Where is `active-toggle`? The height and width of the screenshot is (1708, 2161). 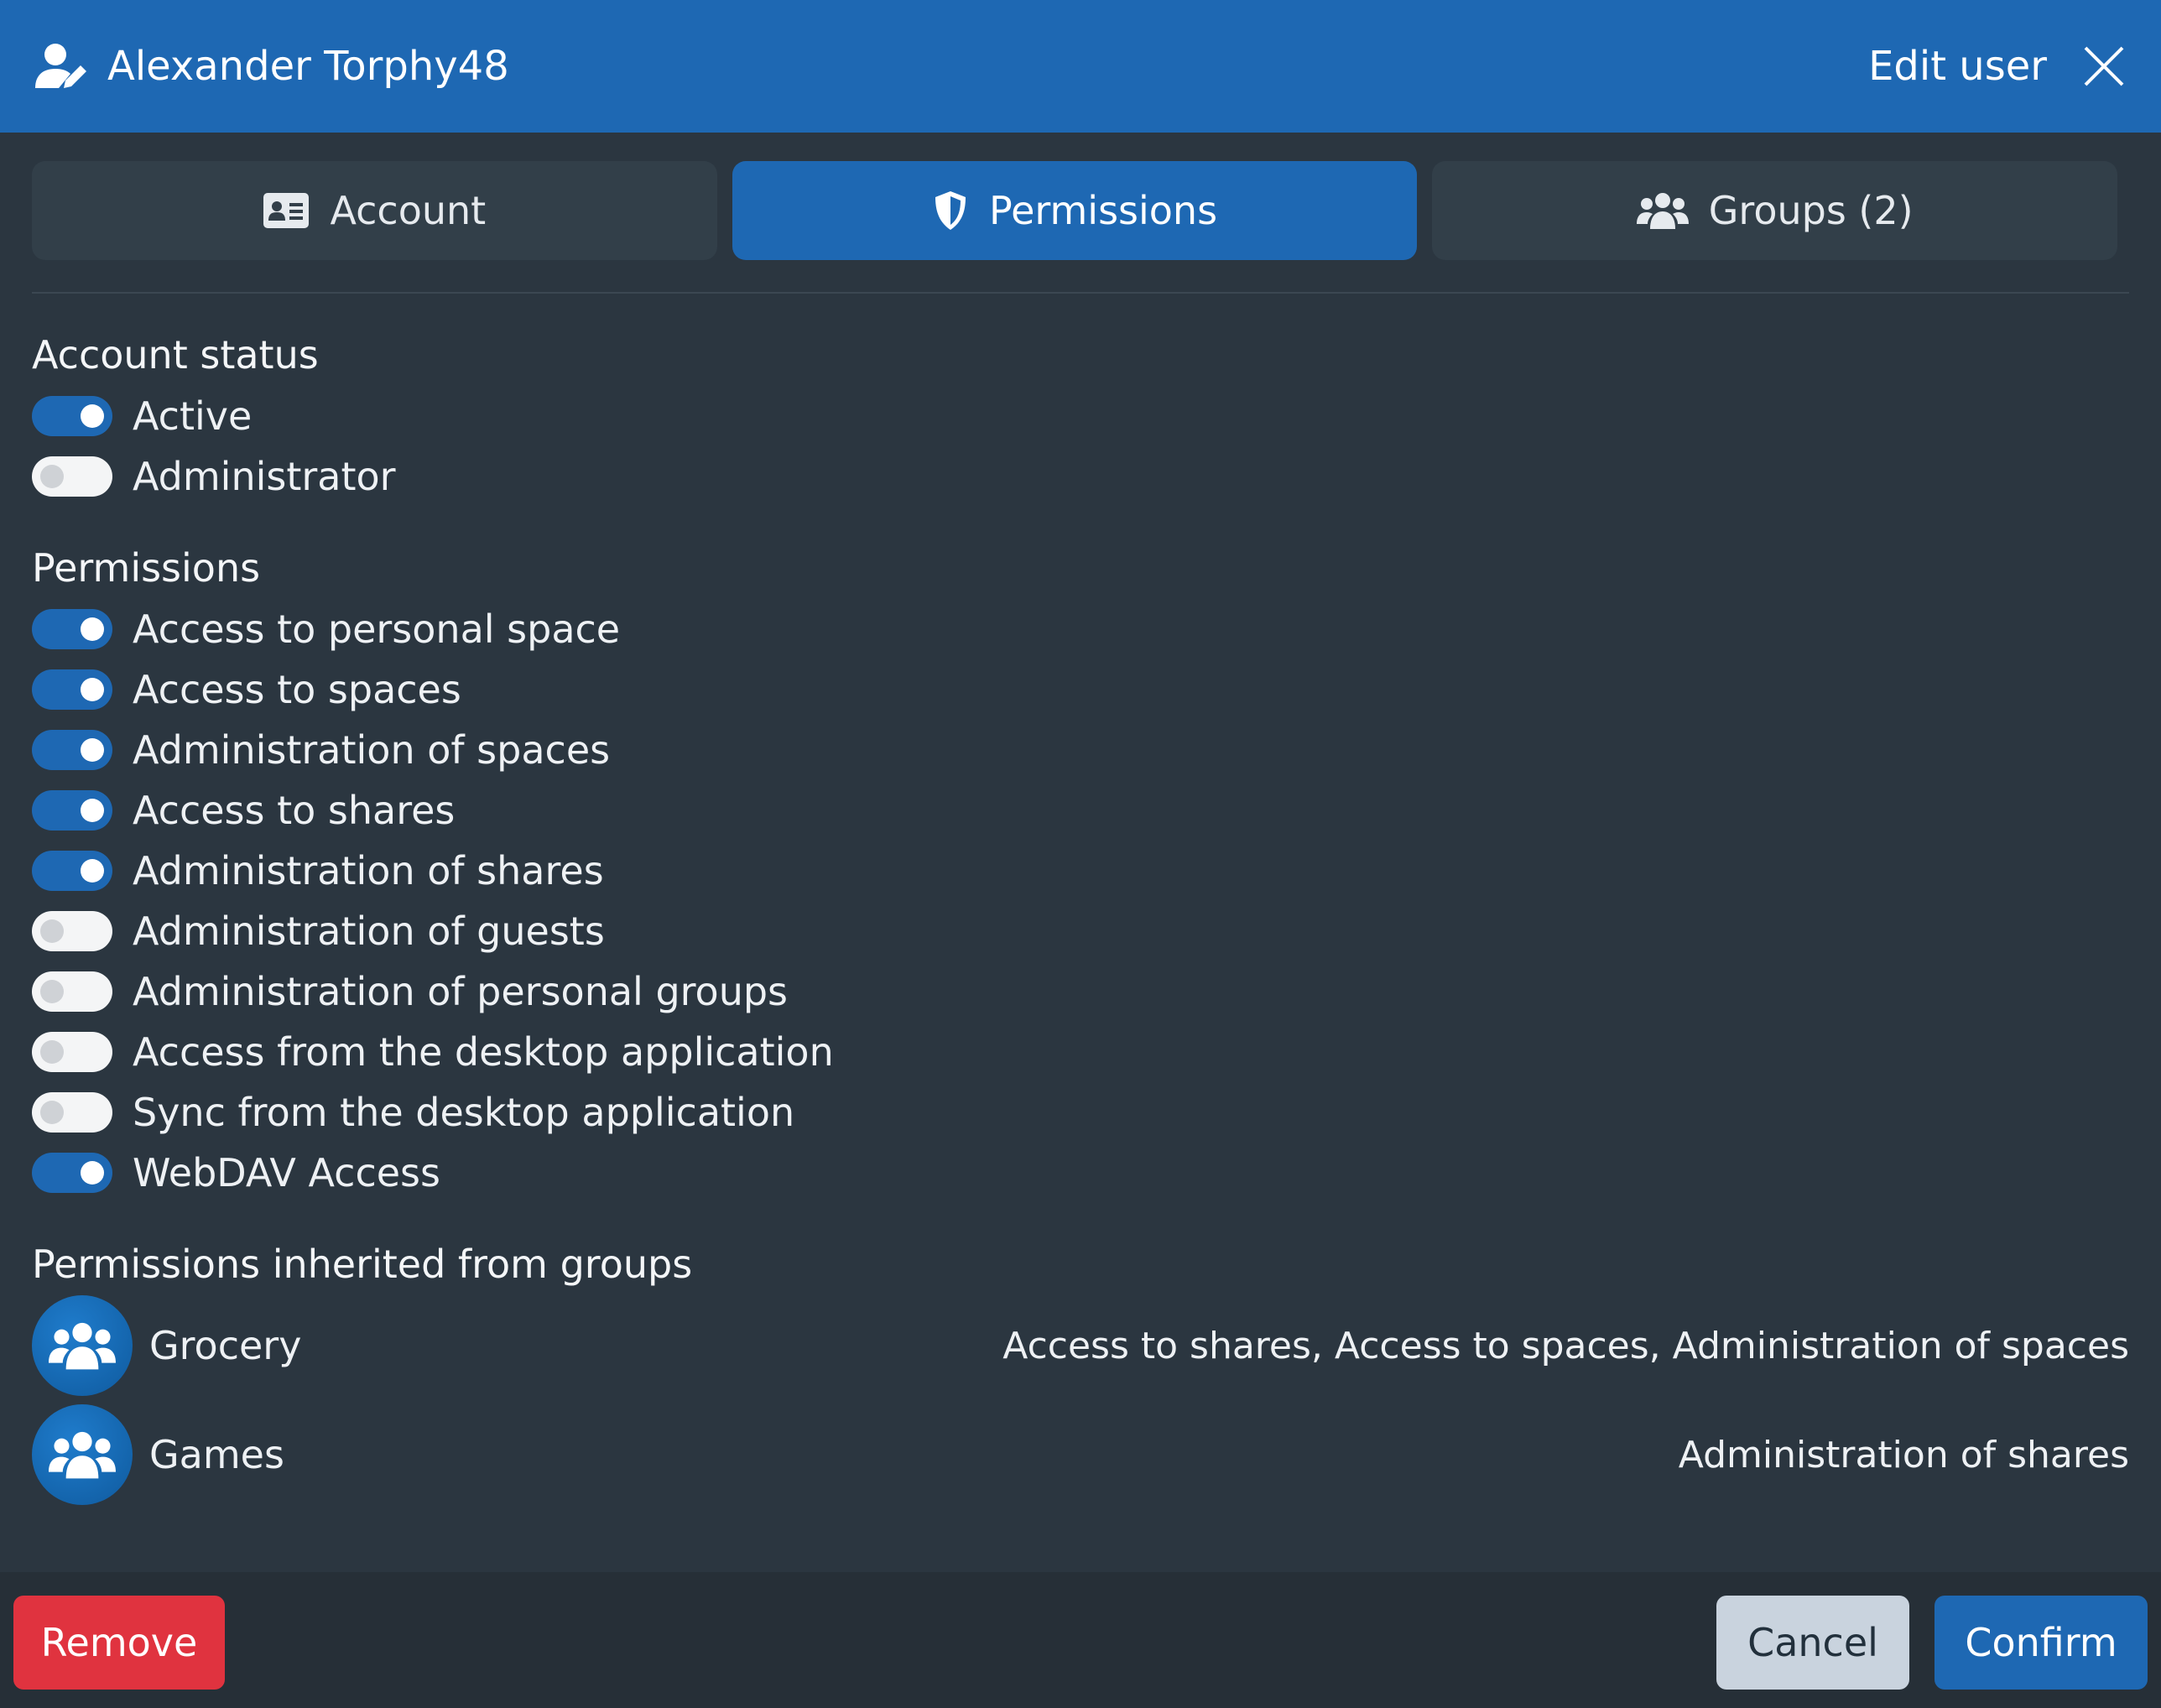
active-toggle is located at coordinates (72, 416).